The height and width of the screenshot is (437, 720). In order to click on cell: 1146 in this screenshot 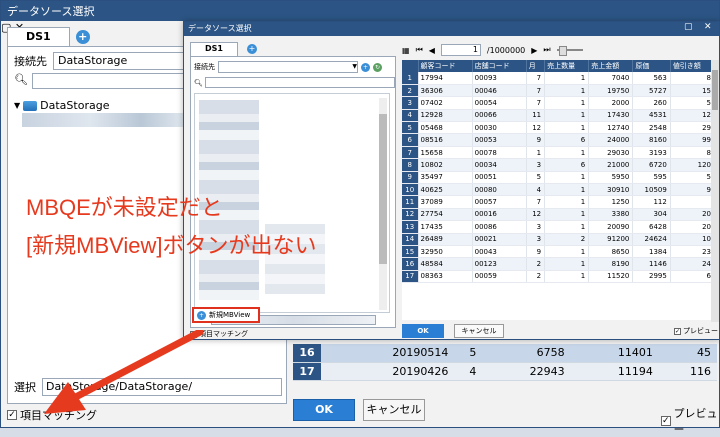, I will do `click(651, 264)`.